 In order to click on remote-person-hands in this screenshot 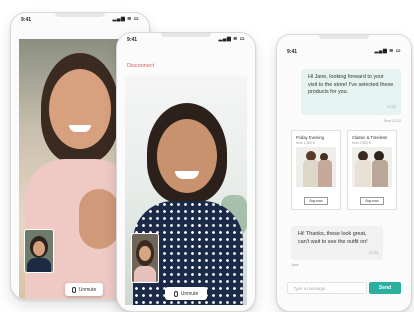, I will do `click(99, 219)`.